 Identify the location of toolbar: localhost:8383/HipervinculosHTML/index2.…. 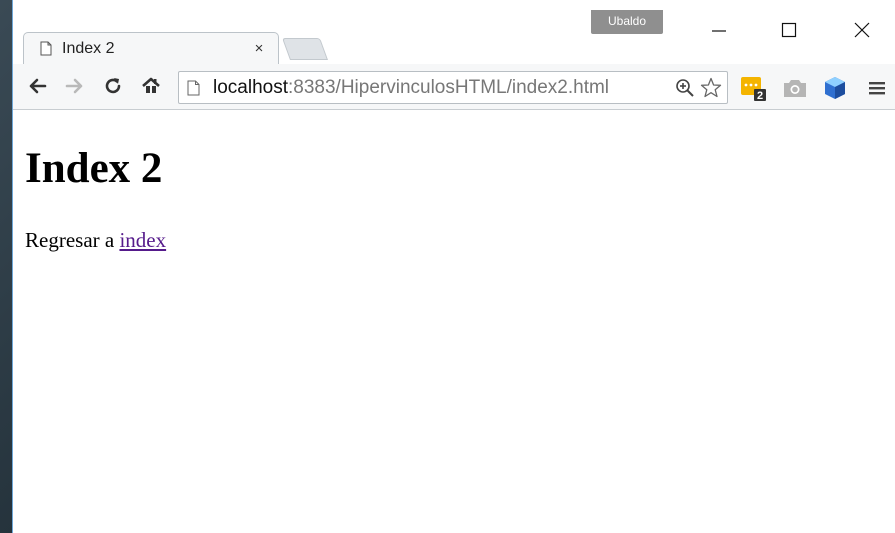
(454, 87).